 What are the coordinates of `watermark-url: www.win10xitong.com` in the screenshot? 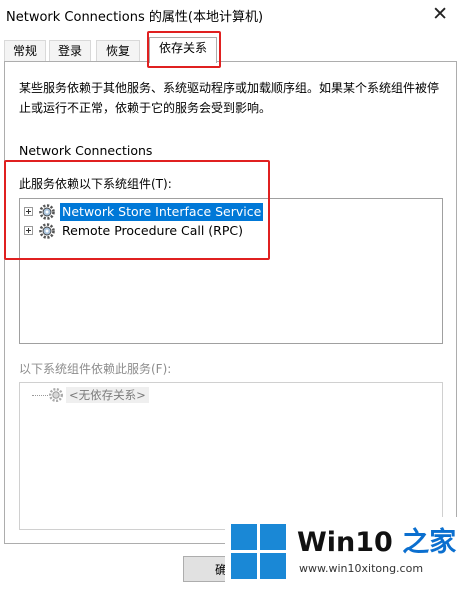 It's located at (361, 568).